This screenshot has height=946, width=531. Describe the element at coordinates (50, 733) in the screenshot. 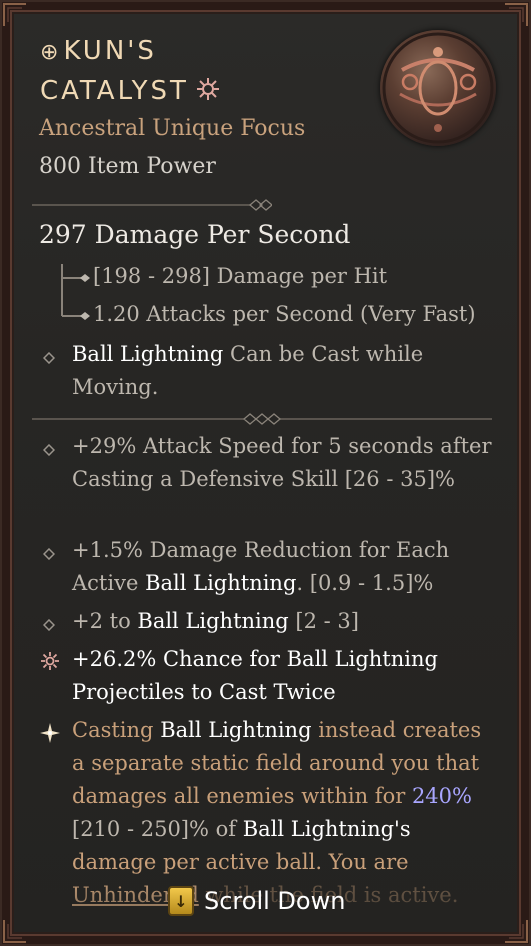

I see `legendary-power-icon` at that location.